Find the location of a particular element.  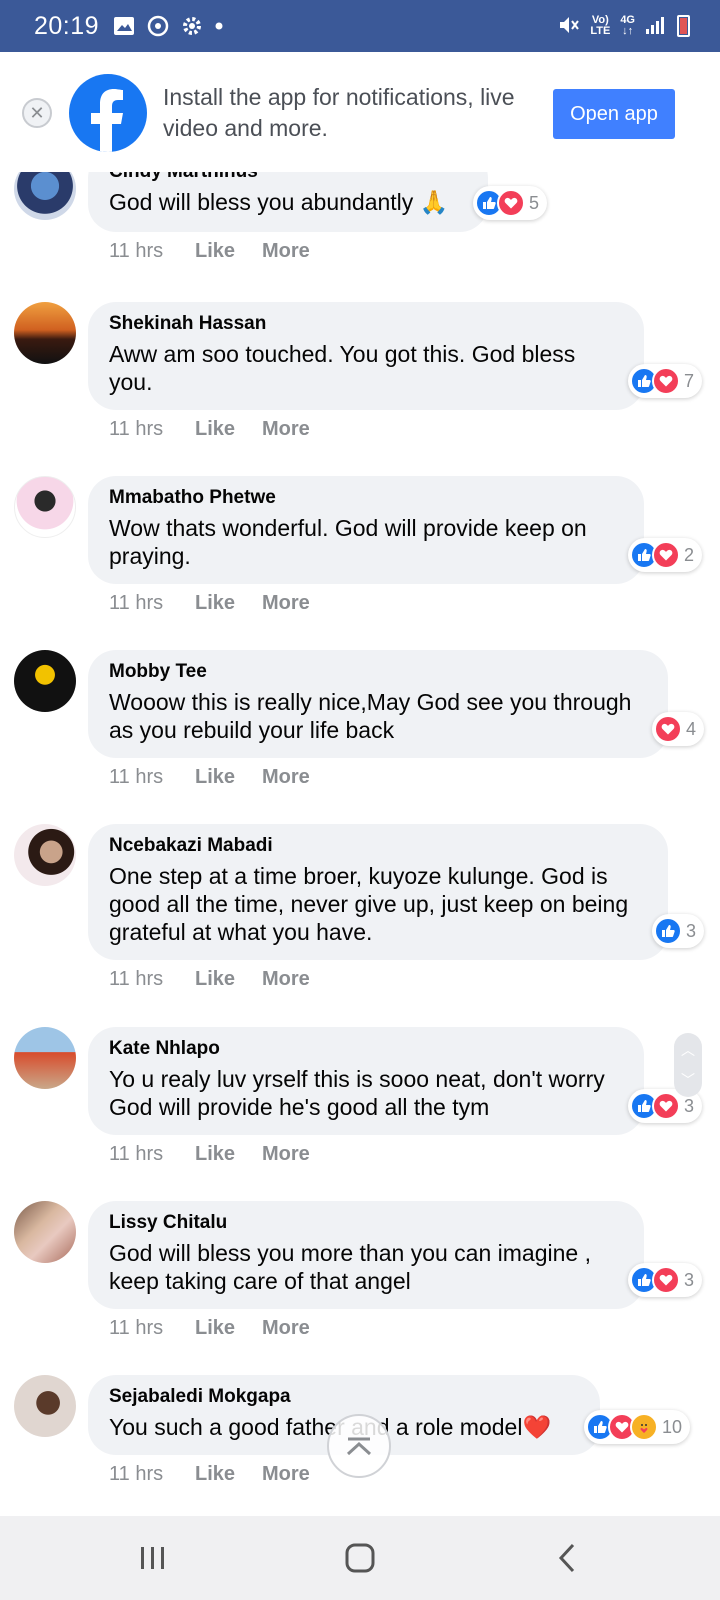

comment-author: Mmabatho Phetwe is located at coordinates (365, 497).